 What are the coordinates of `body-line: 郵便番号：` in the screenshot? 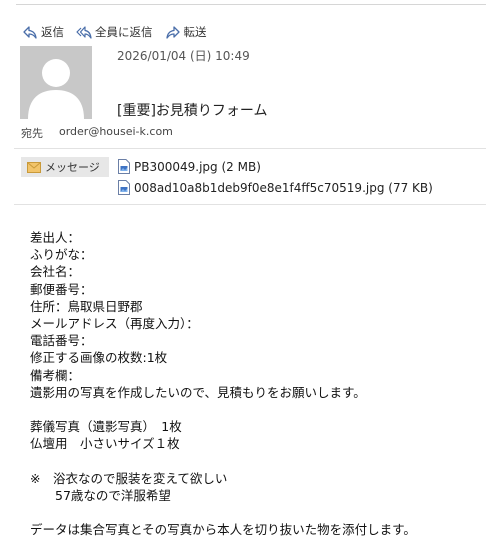 It's located at (61, 289).